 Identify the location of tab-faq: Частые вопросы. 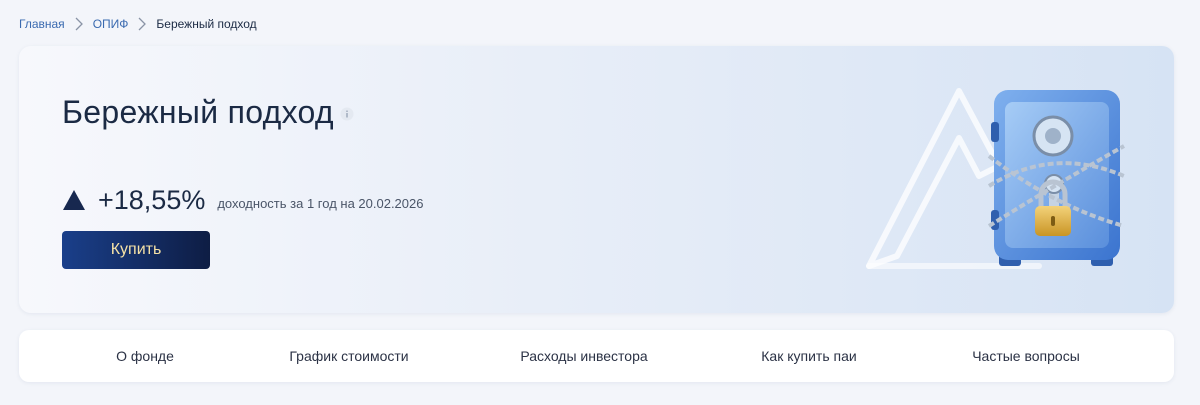
(1026, 356).